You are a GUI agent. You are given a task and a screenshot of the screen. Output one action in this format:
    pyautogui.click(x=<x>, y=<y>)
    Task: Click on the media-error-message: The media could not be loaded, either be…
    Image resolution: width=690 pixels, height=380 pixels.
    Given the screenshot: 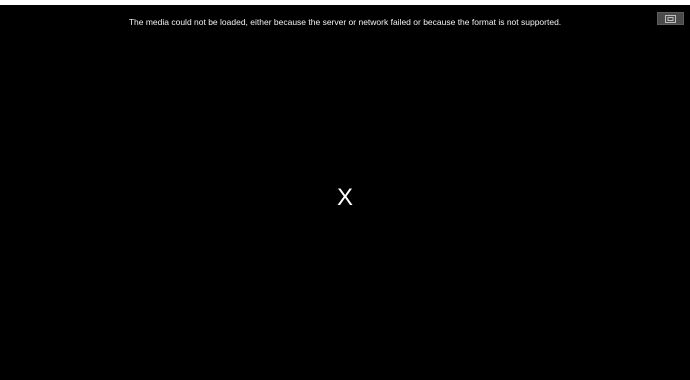 What is the action you would take?
    pyautogui.click(x=345, y=22)
    